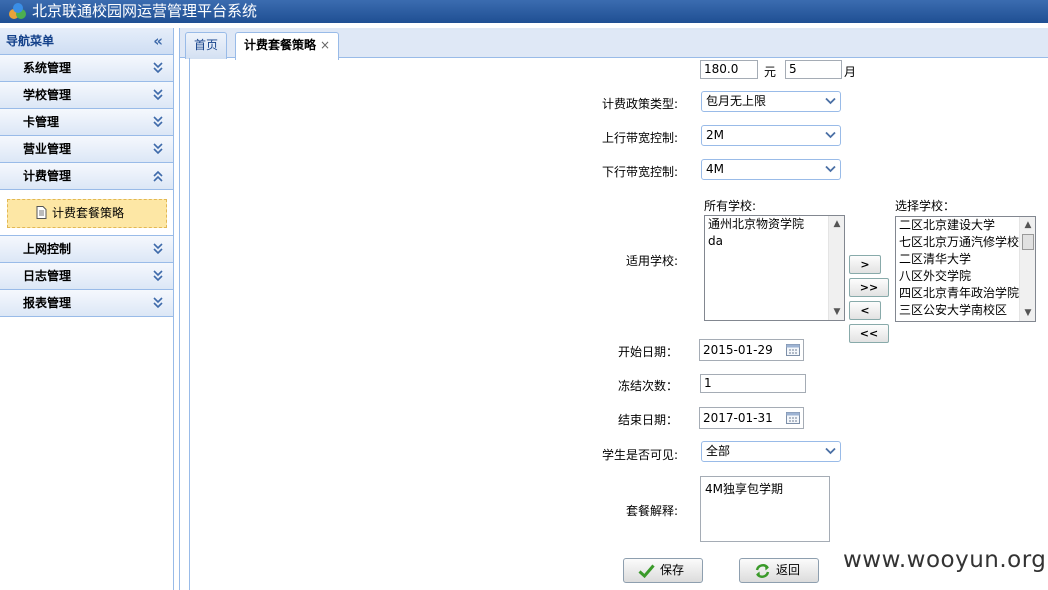 The width and height of the screenshot is (1048, 590). I want to click on sidebar-subitem-label: 计费套餐策略, so click(88, 213).